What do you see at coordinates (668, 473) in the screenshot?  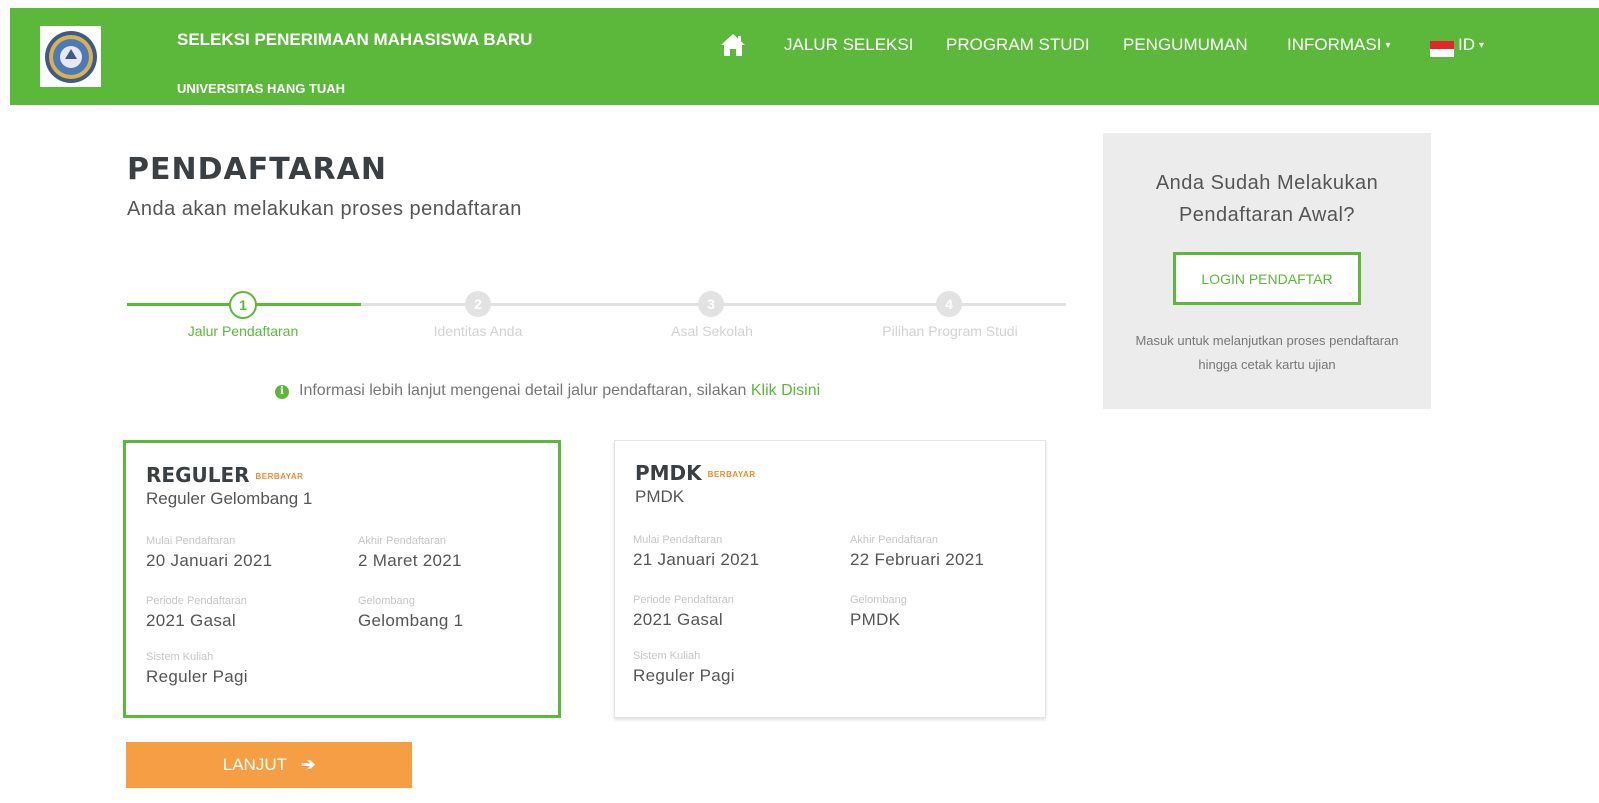 I see `card-name: PMDK` at bounding box center [668, 473].